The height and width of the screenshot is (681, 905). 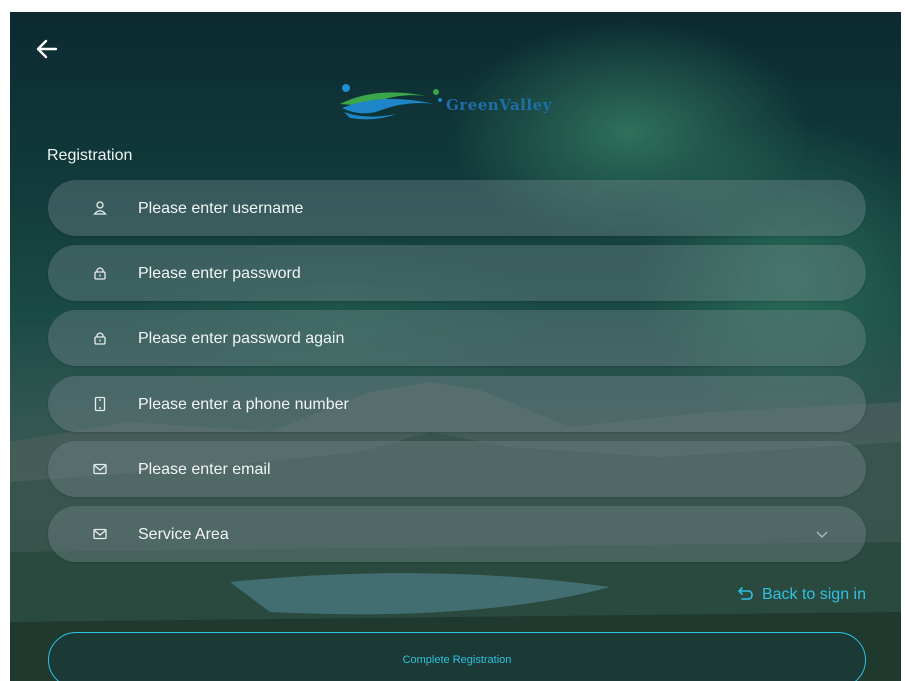 I want to click on return-icon, so click(x=745, y=593).